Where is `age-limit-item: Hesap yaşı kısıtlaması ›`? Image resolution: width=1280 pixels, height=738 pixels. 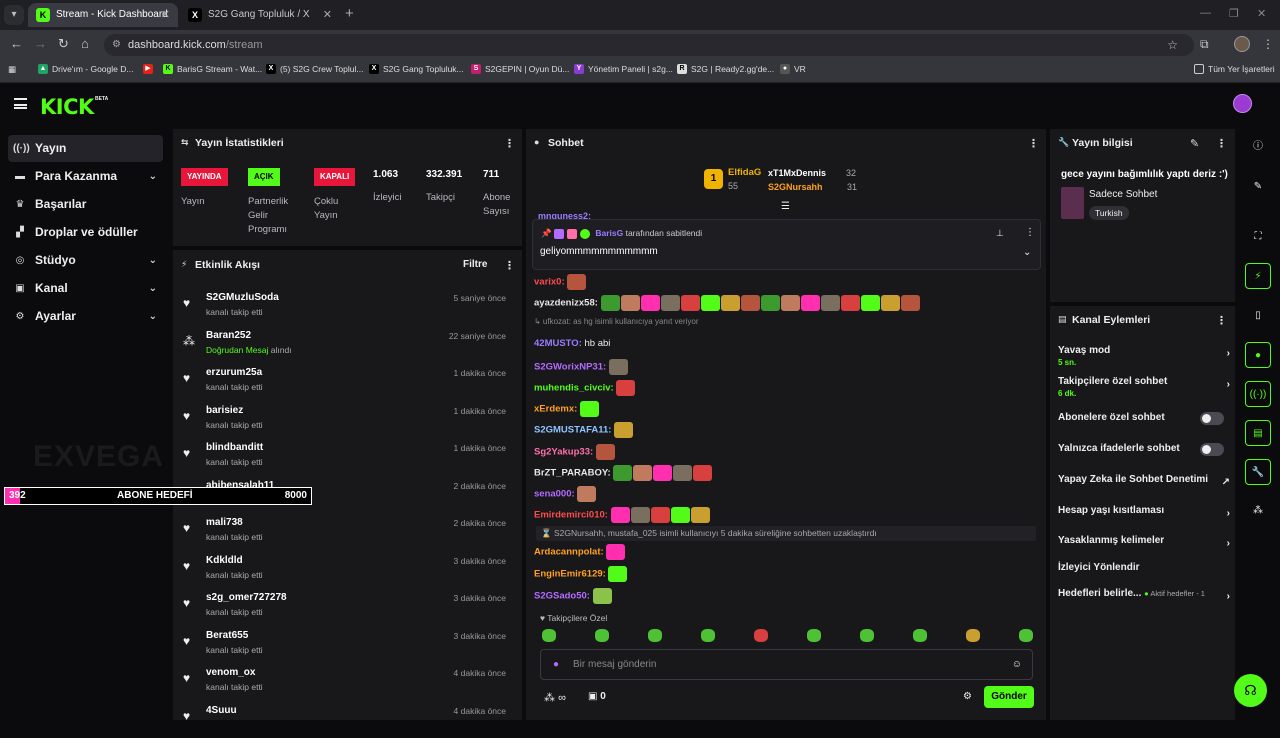
age-limit-item: Hesap yaşı kısıtlaması › is located at coordinates (1144, 512).